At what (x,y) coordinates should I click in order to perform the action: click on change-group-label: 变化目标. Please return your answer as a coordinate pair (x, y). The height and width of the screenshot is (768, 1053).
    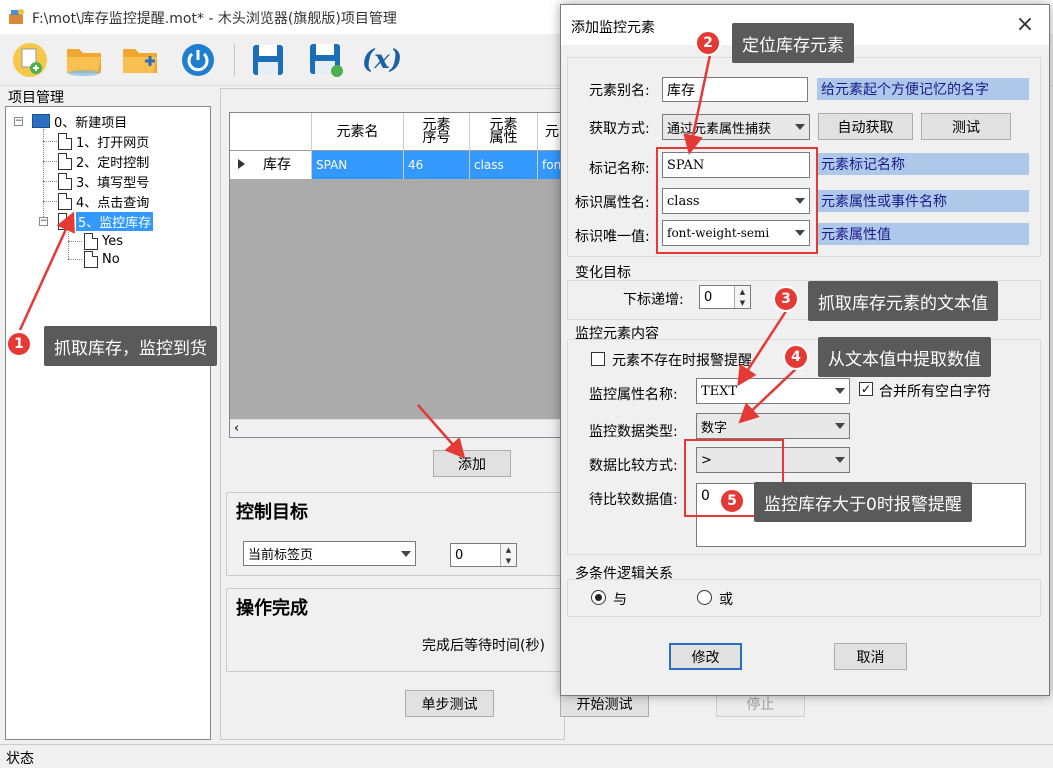
    Looking at the image, I should click on (603, 273).